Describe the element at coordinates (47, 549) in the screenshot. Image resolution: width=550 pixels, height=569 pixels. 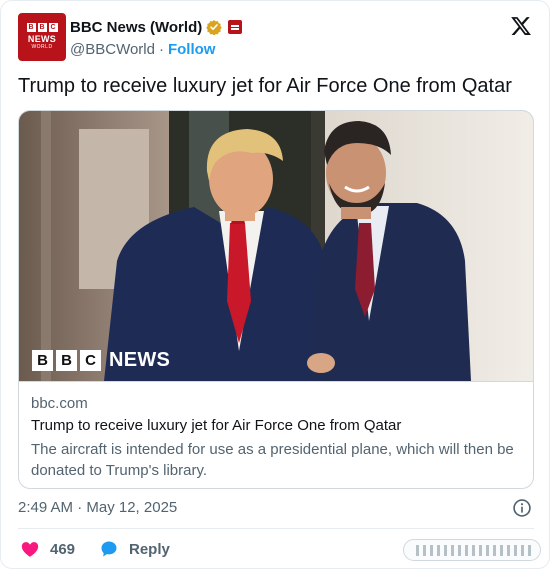
I see `like-button: 469` at that location.